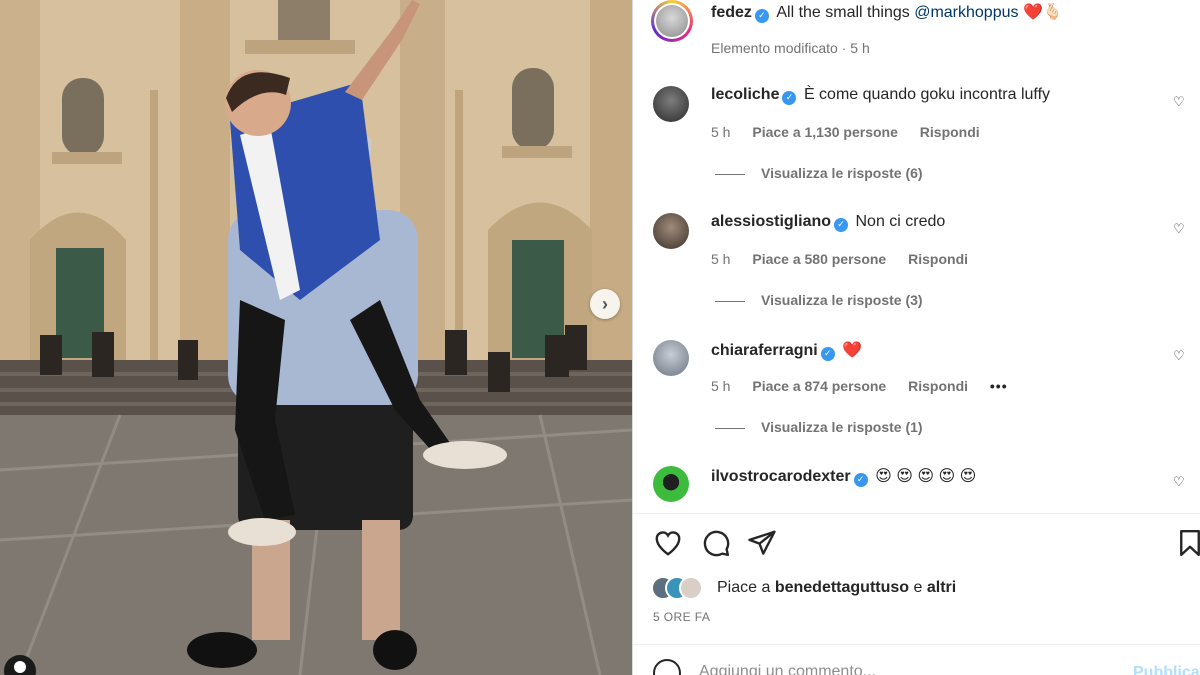 The width and height of the screenshot is (1200, 675). I want to click on comment-meta: 5 h Piace a 874 persone Rispondi •••, so click(868, 386).